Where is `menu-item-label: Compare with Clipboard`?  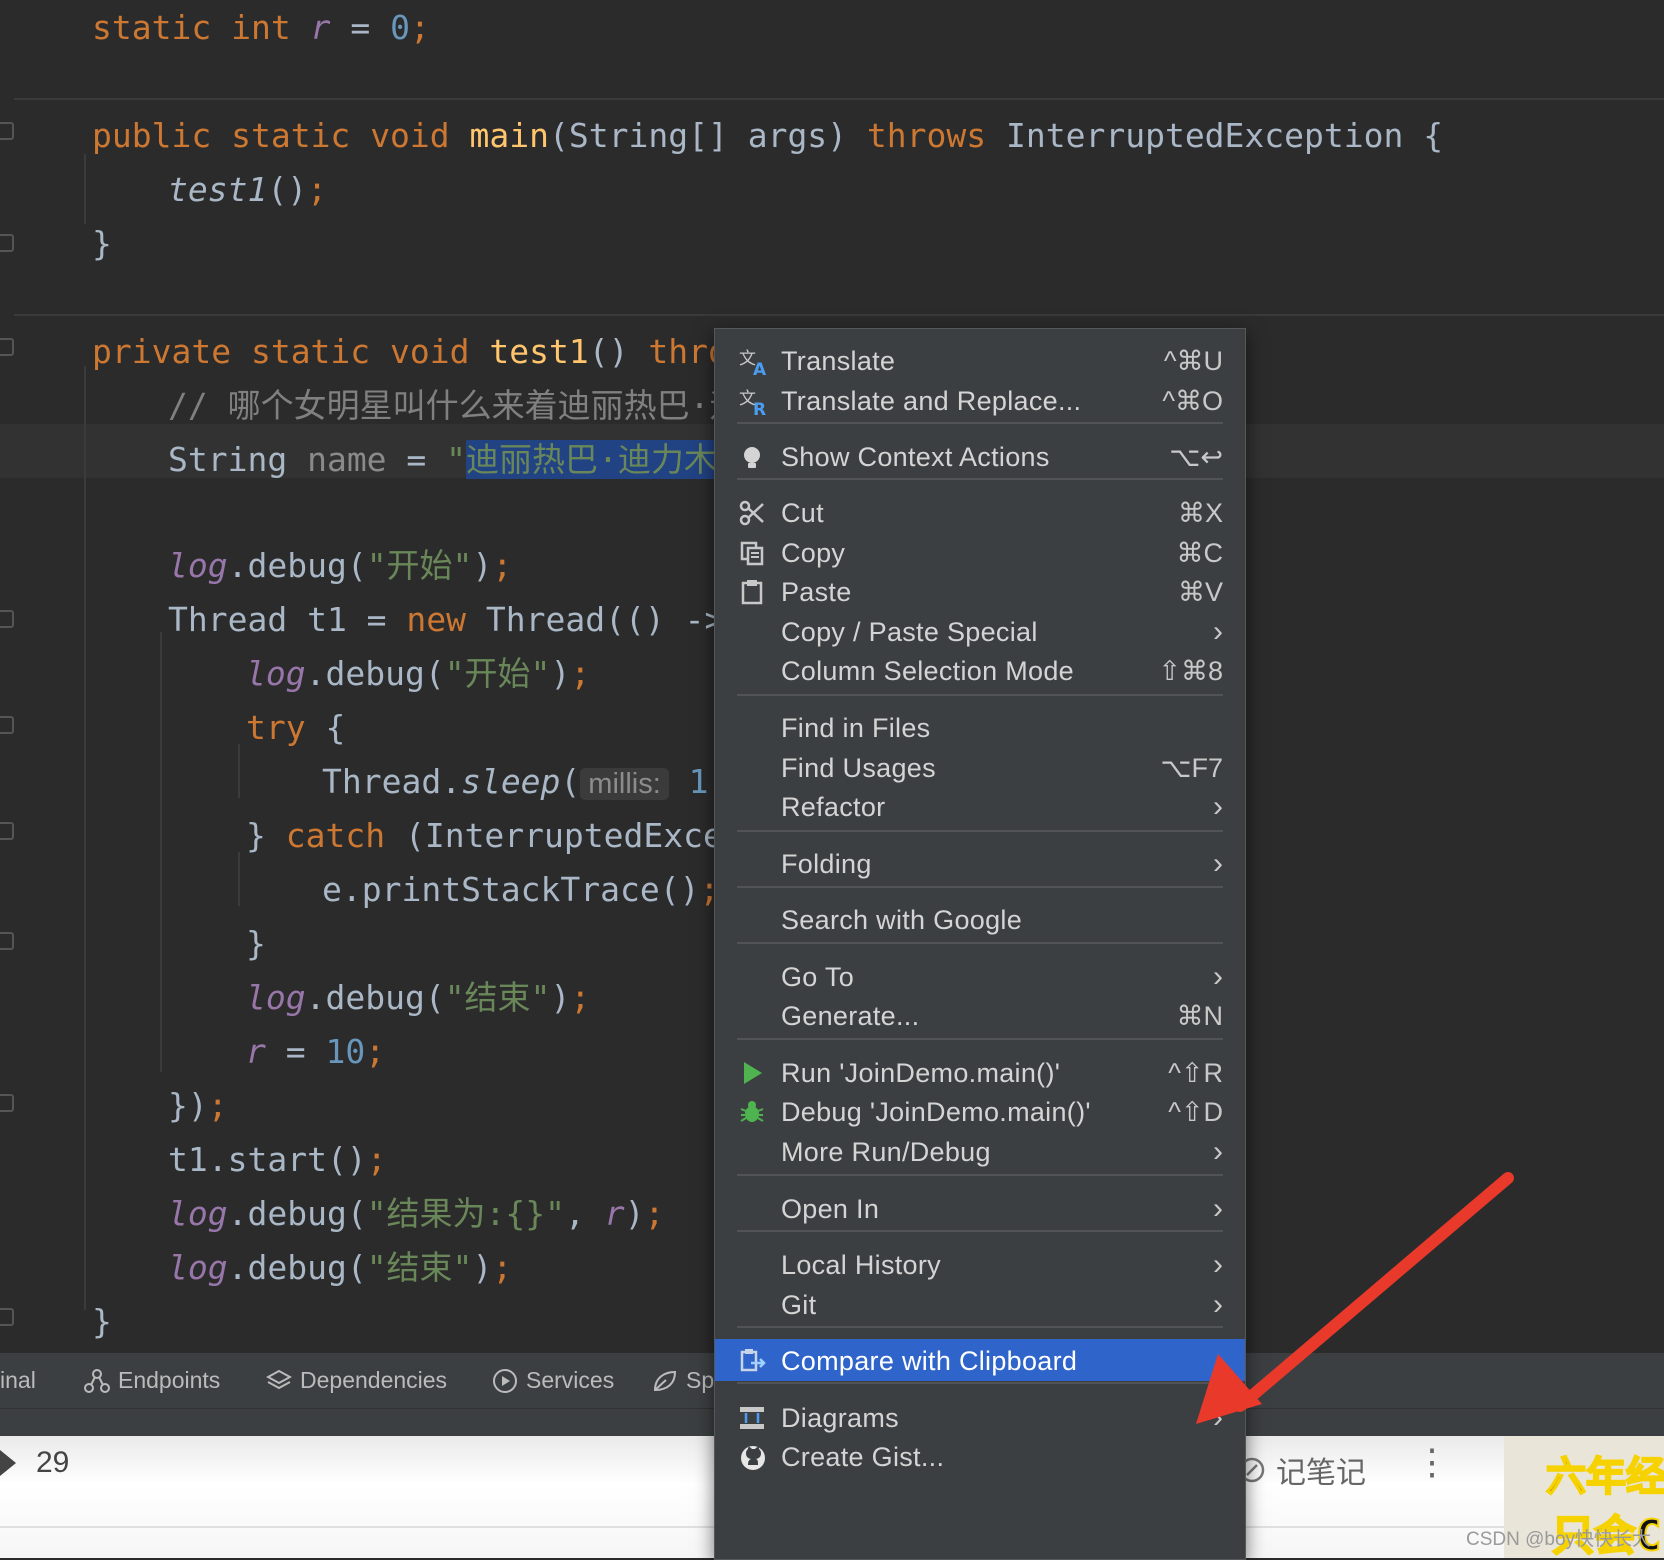
menu-item-label: Compare with Clipboard is located at coordinates (929, 1361).